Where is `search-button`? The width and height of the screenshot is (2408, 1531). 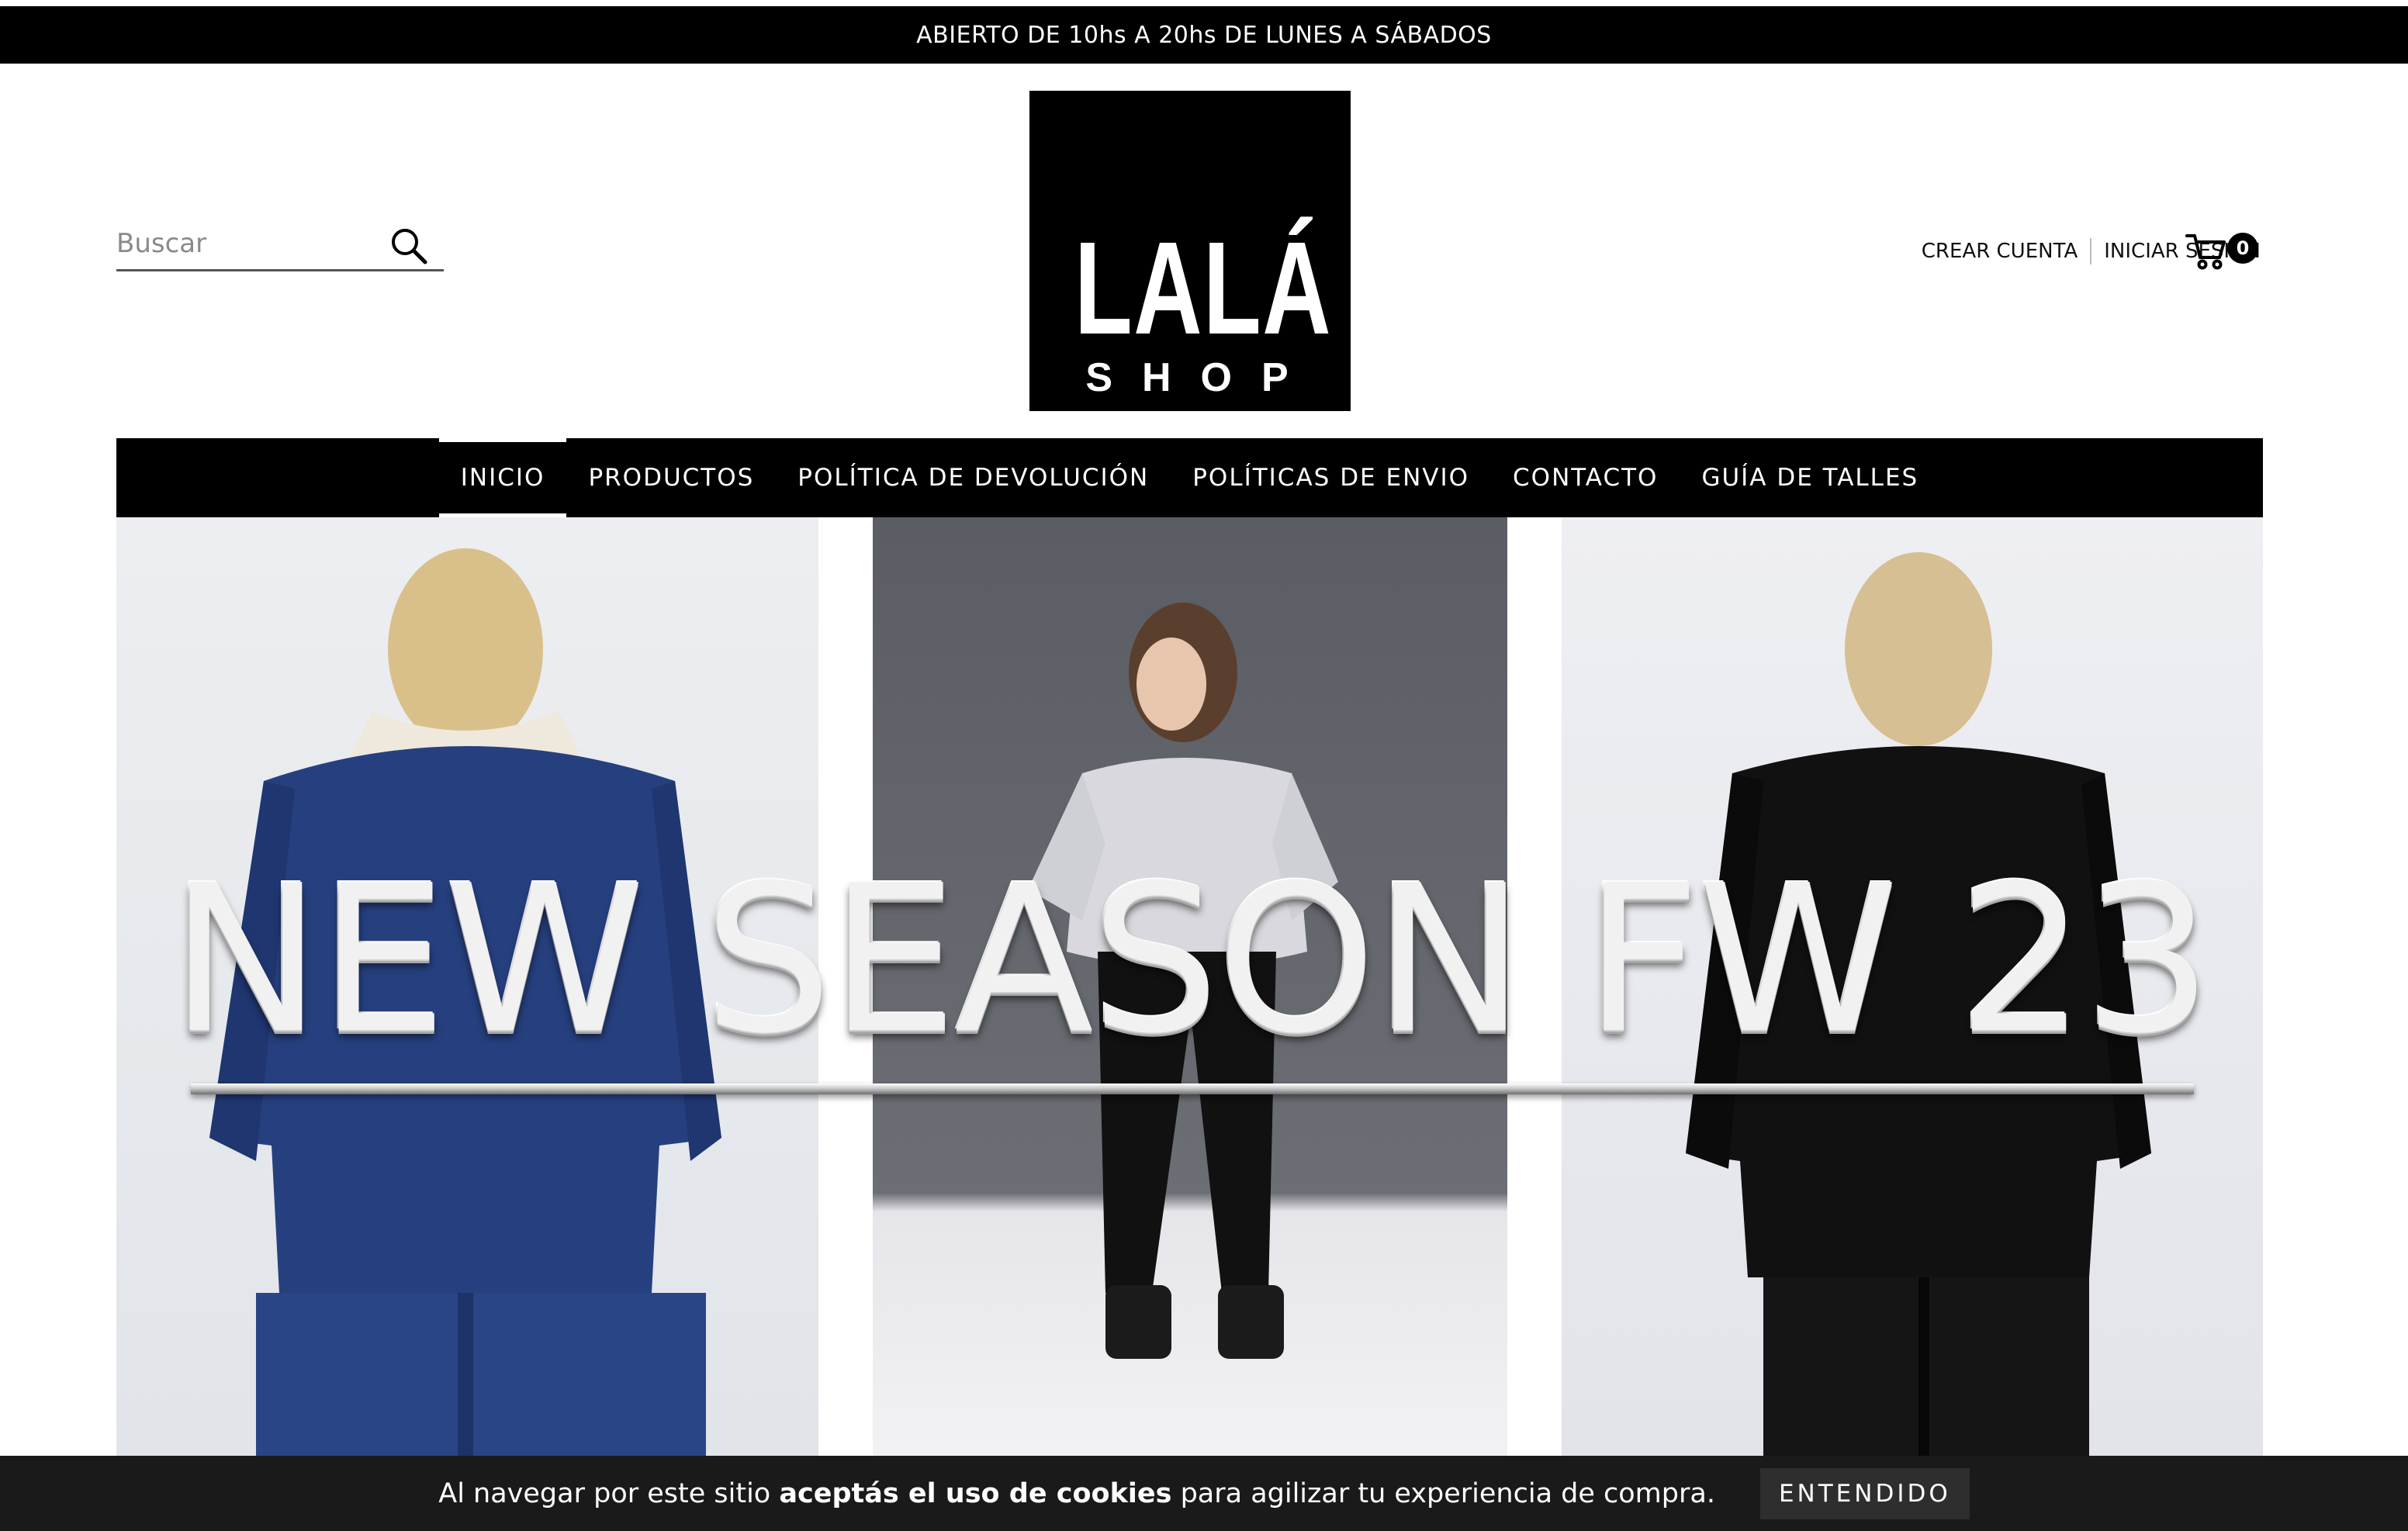
search-button is located at coordinates (409, 246).